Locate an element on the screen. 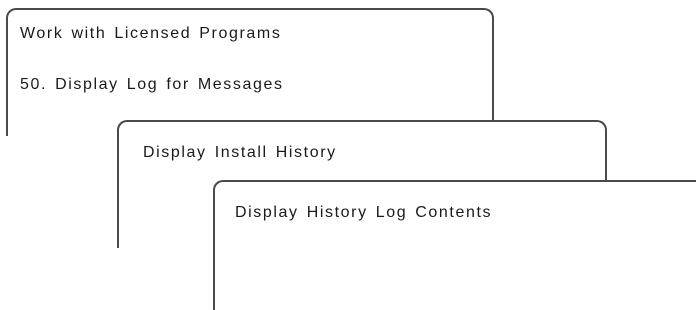 The width and height of the screenshot is (696, 310). panel-title: Work with Licensed Programs is located at coordinates (151, 33).